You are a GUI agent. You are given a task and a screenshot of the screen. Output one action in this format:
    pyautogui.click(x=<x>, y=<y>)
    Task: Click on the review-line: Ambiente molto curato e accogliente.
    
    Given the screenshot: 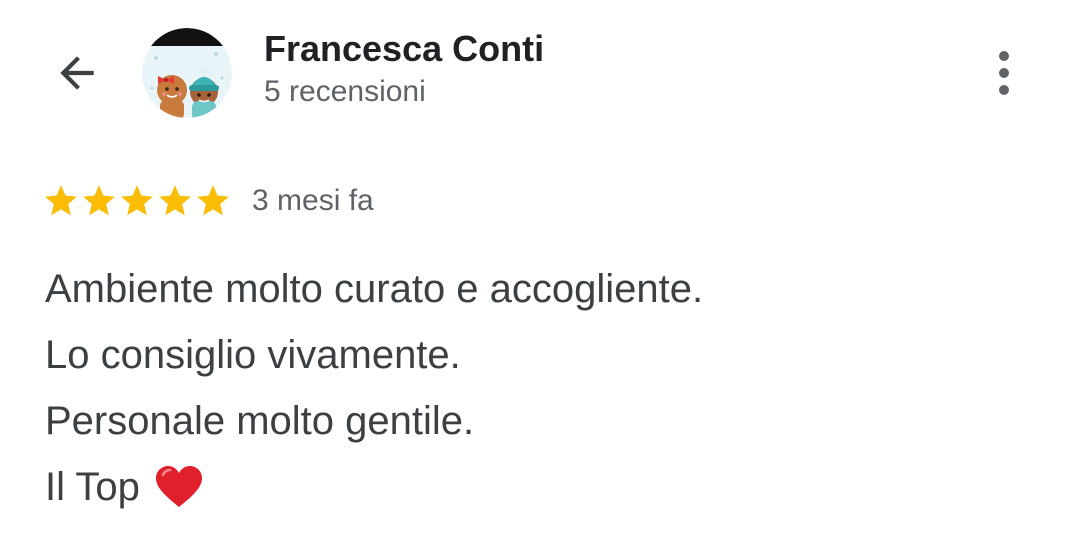 What is the action you would take?
    pyautogui.click(x=545, y=289)
    